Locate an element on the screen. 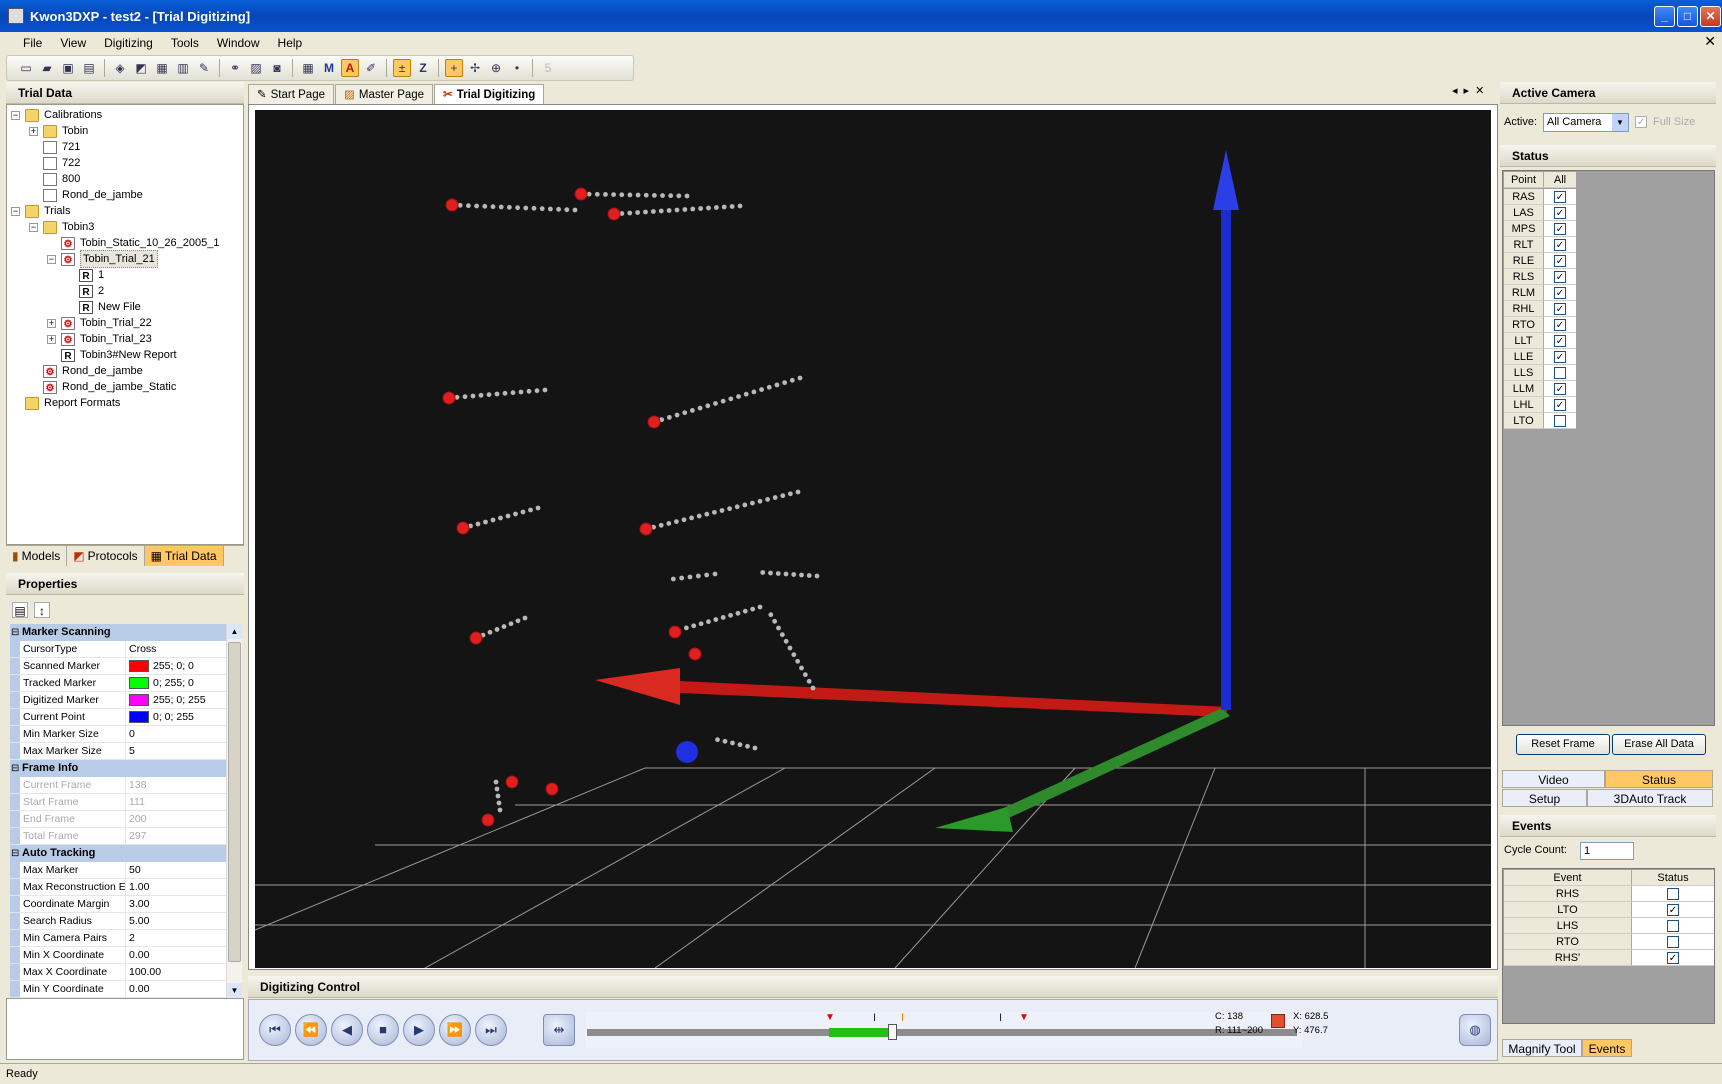 The height and width of the screenshot is (1084, 1722). protocol-icon: ◩ is located at coordinates (141, 68).